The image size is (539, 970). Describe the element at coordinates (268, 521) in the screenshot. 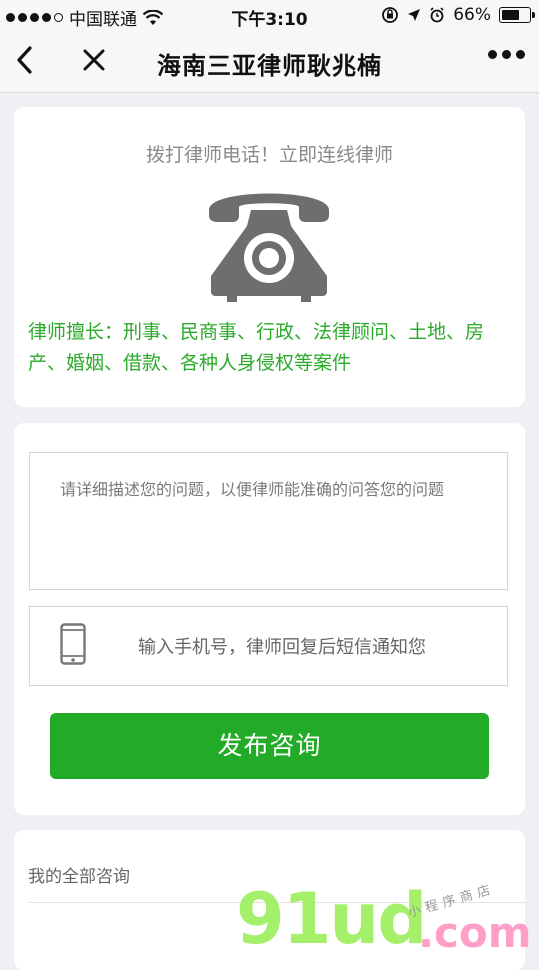

I see `question-textarea: 请详细描述您的问题，以便律师能准确的问答您的问题` at that location.